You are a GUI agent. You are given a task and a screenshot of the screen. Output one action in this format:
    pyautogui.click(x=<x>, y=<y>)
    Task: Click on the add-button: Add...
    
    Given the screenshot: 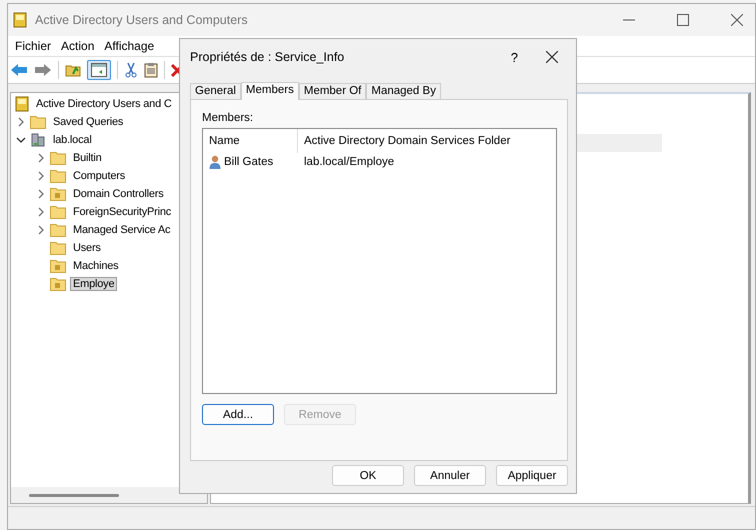 What is the action you would take?
    pyautogui.click(x=238, y=414)
    